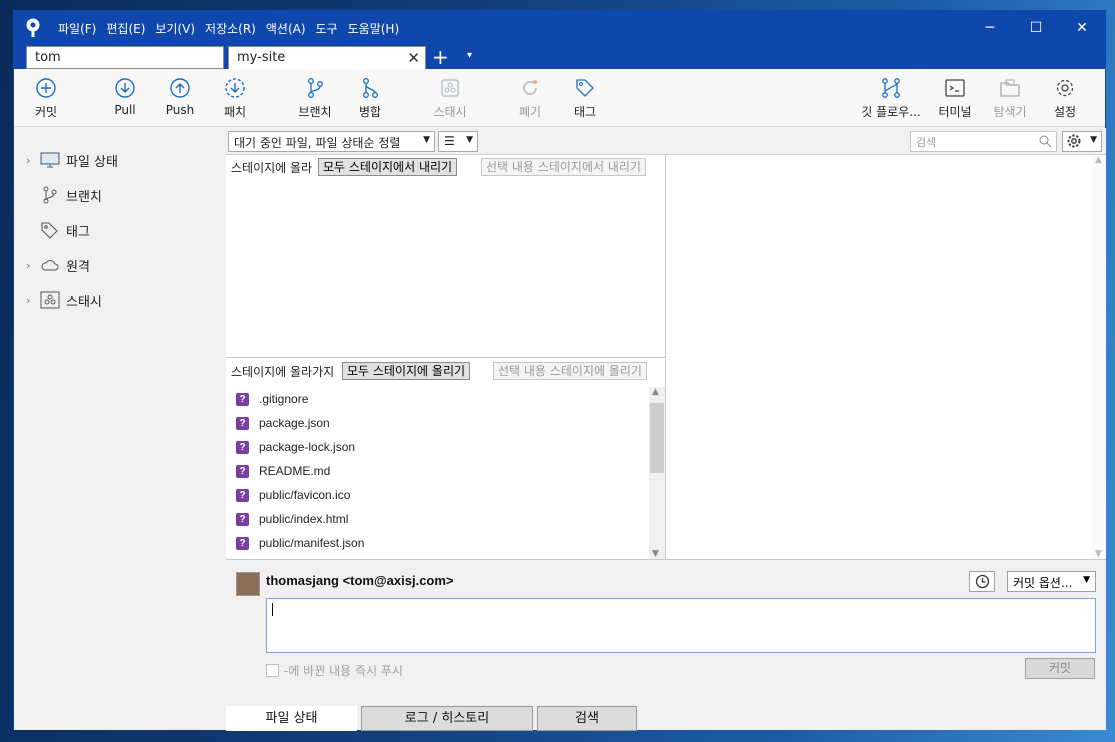  Describe the element at coordinates (331, 141) in the screenshot. I see `pending-files-combo: 대기 중인 파일, 파일 상태순 정렬 ▼` at that location.